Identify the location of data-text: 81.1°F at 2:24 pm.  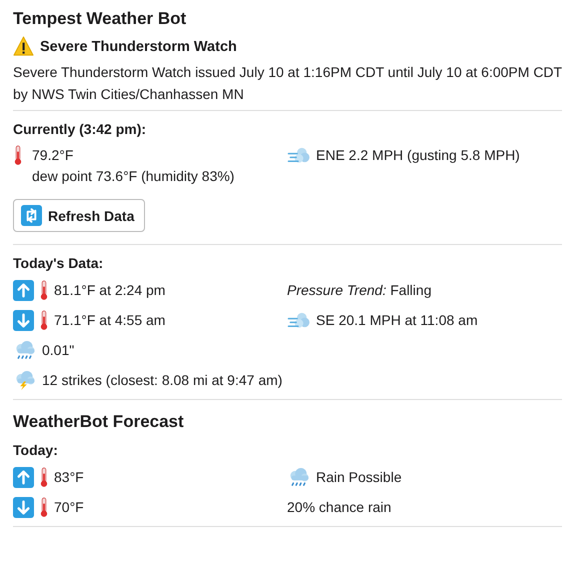
(110, 290).